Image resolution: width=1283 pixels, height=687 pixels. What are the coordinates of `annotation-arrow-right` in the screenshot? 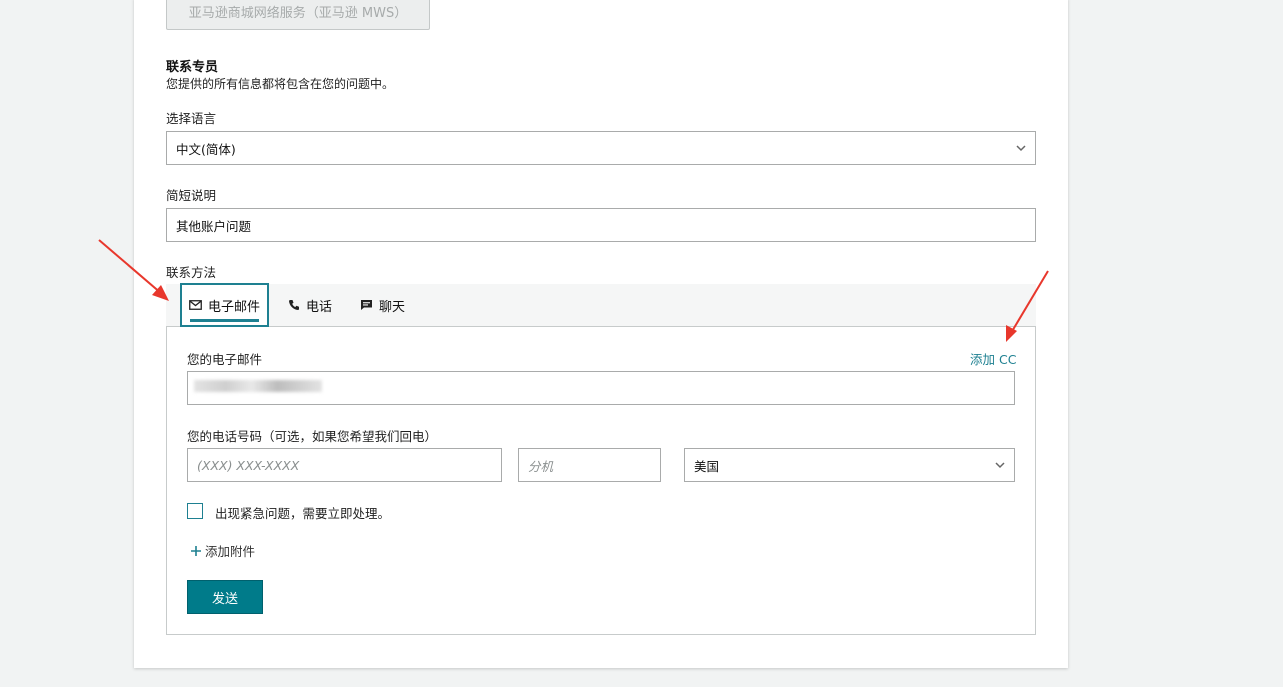 It's located at (1027, 306).